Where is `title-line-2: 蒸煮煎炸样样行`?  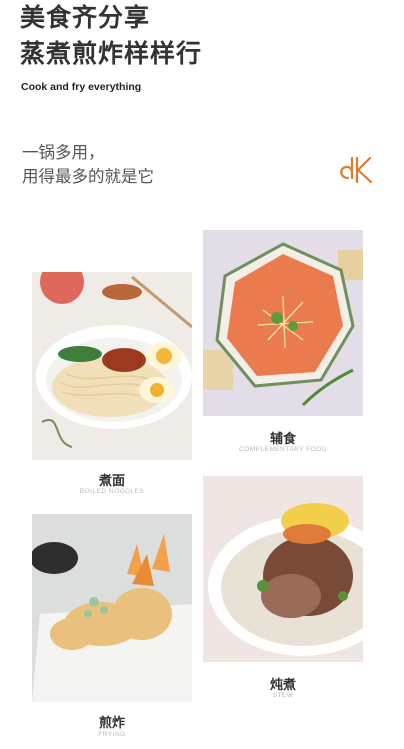 title-line-2: 蒸煮煎炸样样行 is located at coordinates (111, 53).